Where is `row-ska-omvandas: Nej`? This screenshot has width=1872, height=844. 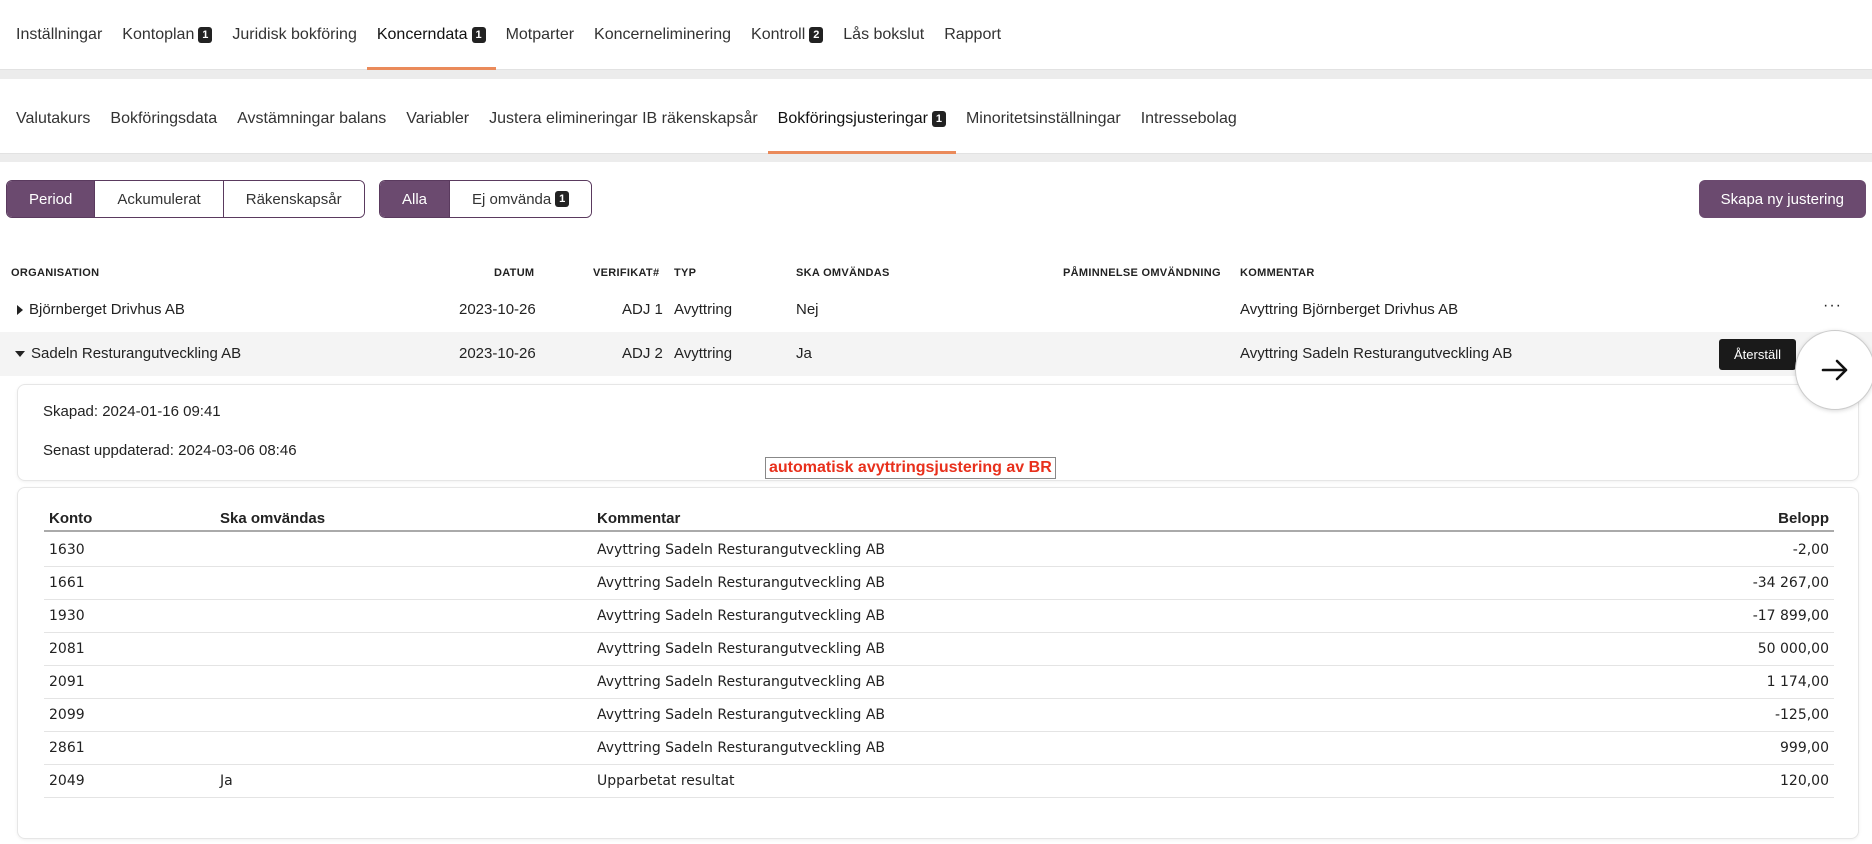 row-ska-omvandas: Nej is located at coordinates (807, 309).